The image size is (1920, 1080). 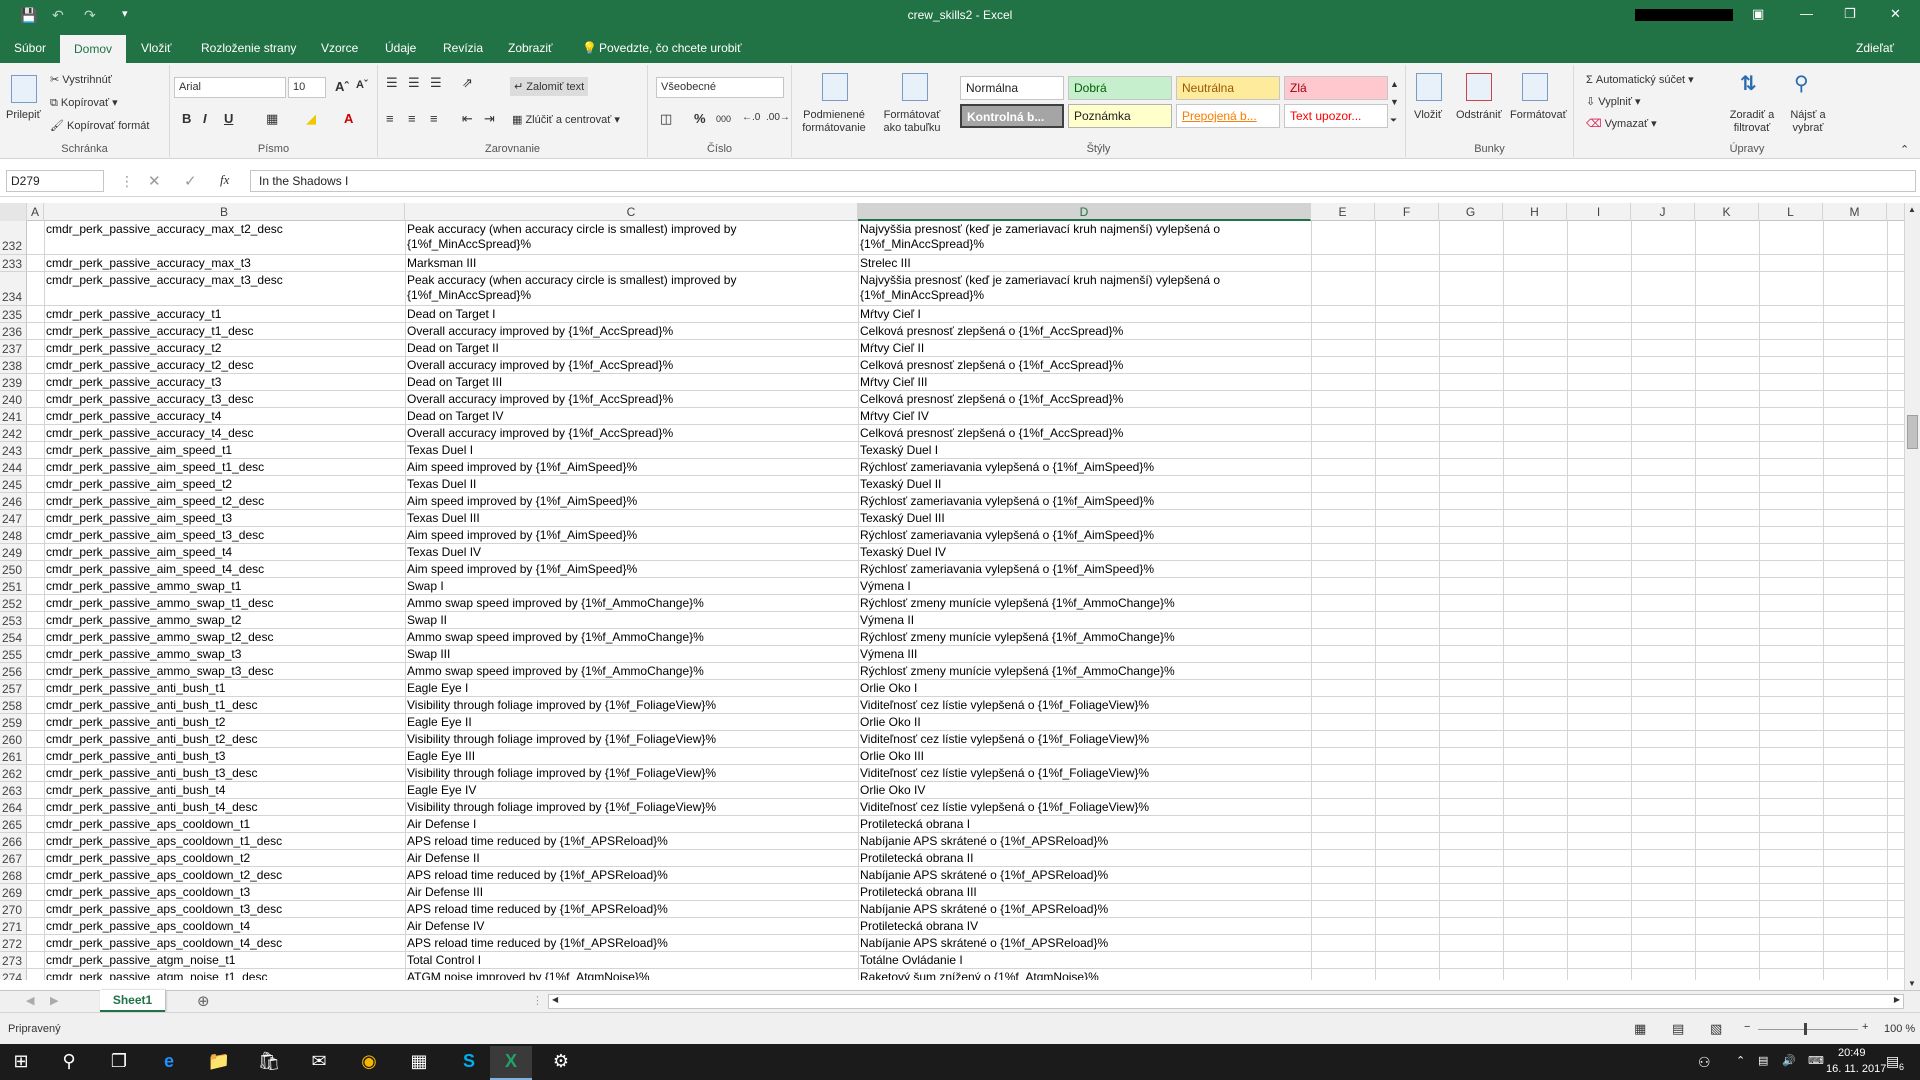 What do you see at coordinates (224, 416) in the screenshot?
I see `cell-b: cmdr_perk_passive_accuracy_t4` at bounding box center [224, 416].